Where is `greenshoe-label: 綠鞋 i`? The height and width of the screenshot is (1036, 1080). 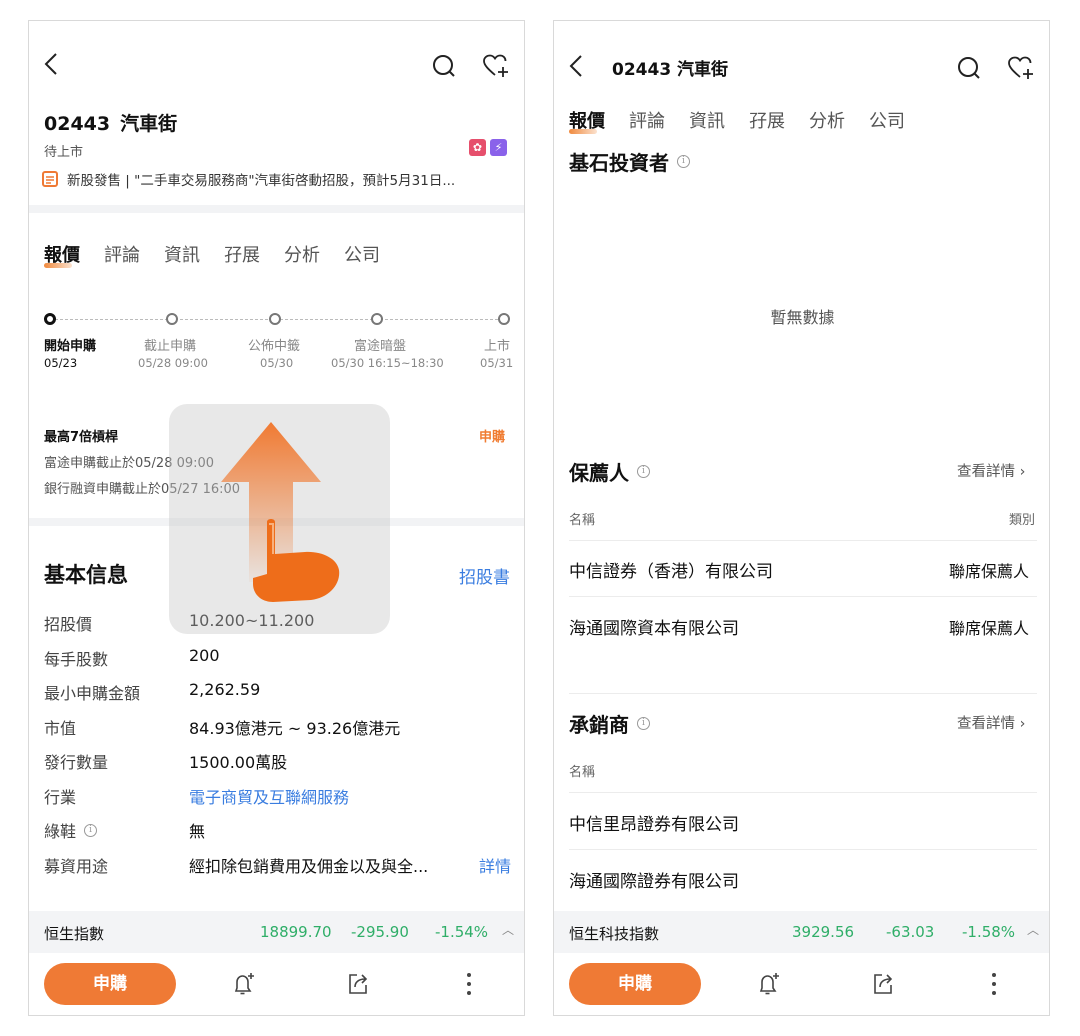
greenshoe-label: 綠鞋 i is located at coordinates (71, 830).